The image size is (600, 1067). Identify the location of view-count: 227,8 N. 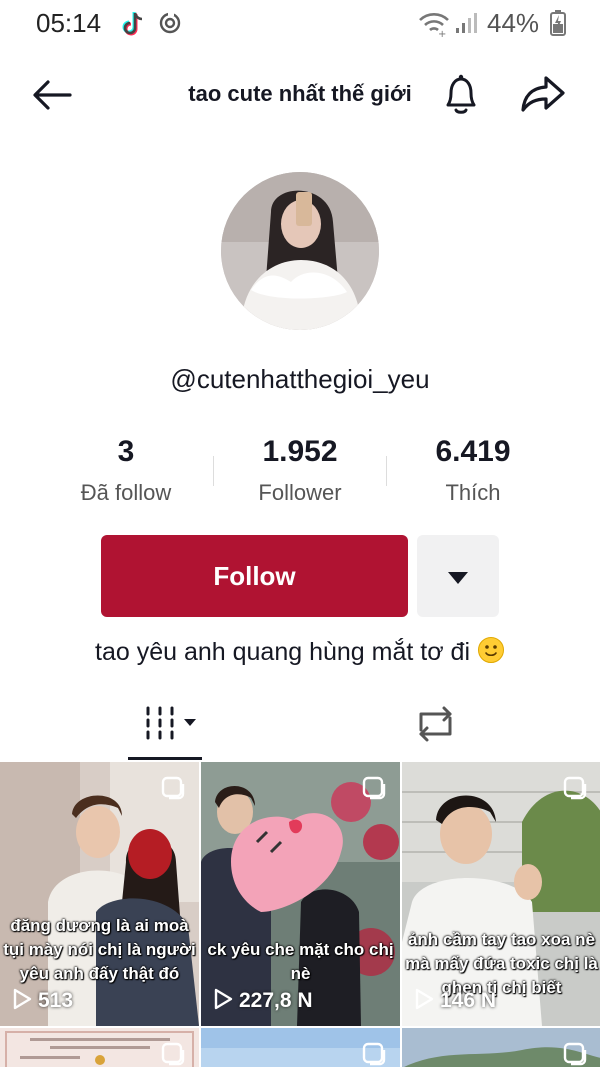
(276, 1000).